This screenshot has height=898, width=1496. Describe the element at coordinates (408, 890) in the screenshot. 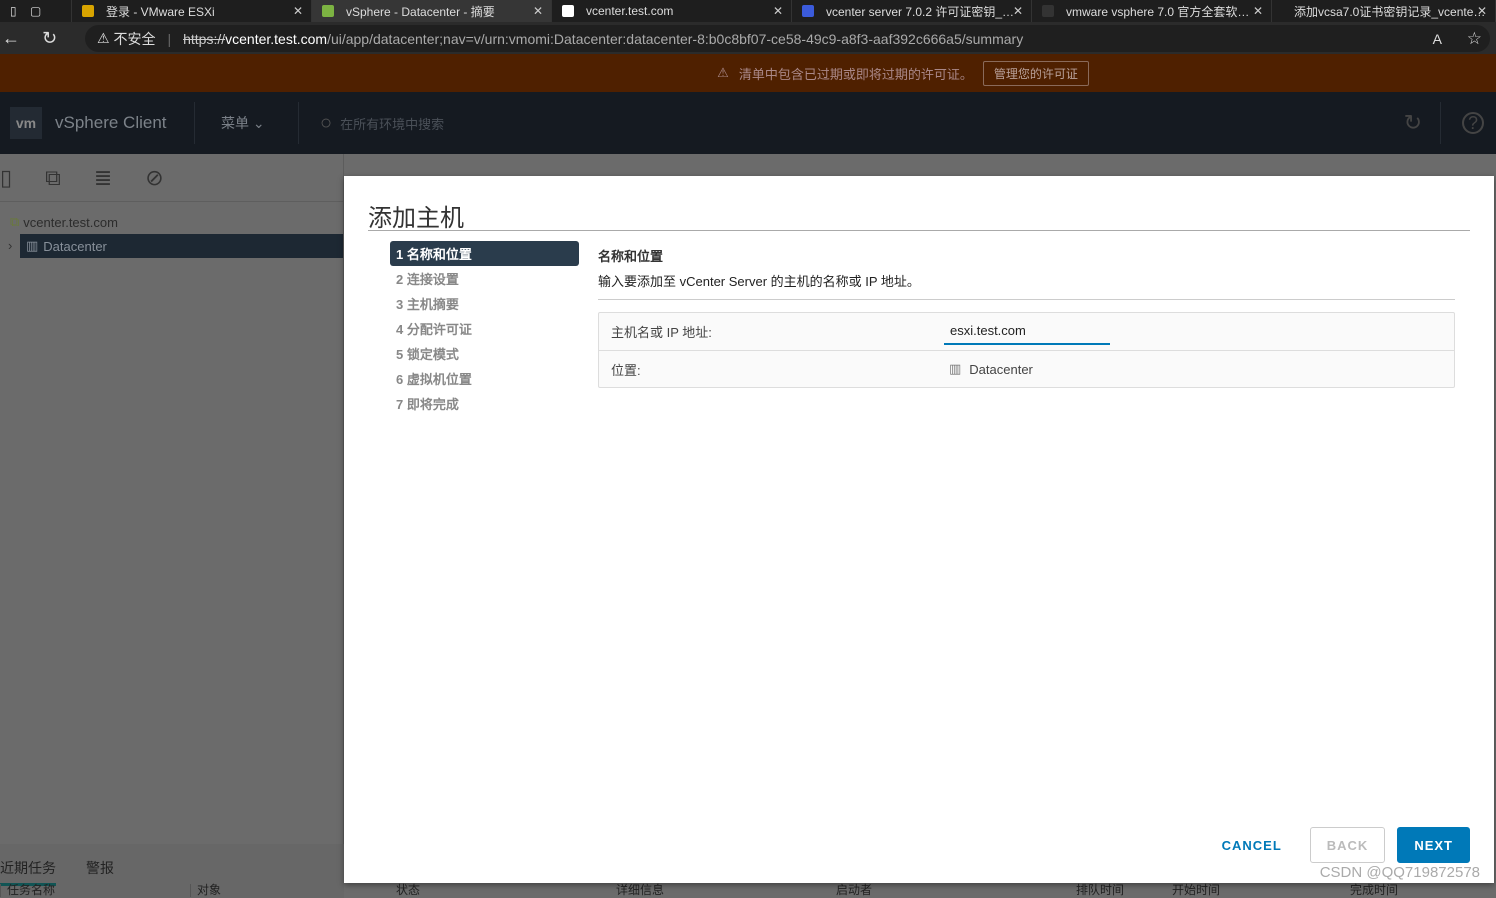

I see `column-header: 状态` at that location.